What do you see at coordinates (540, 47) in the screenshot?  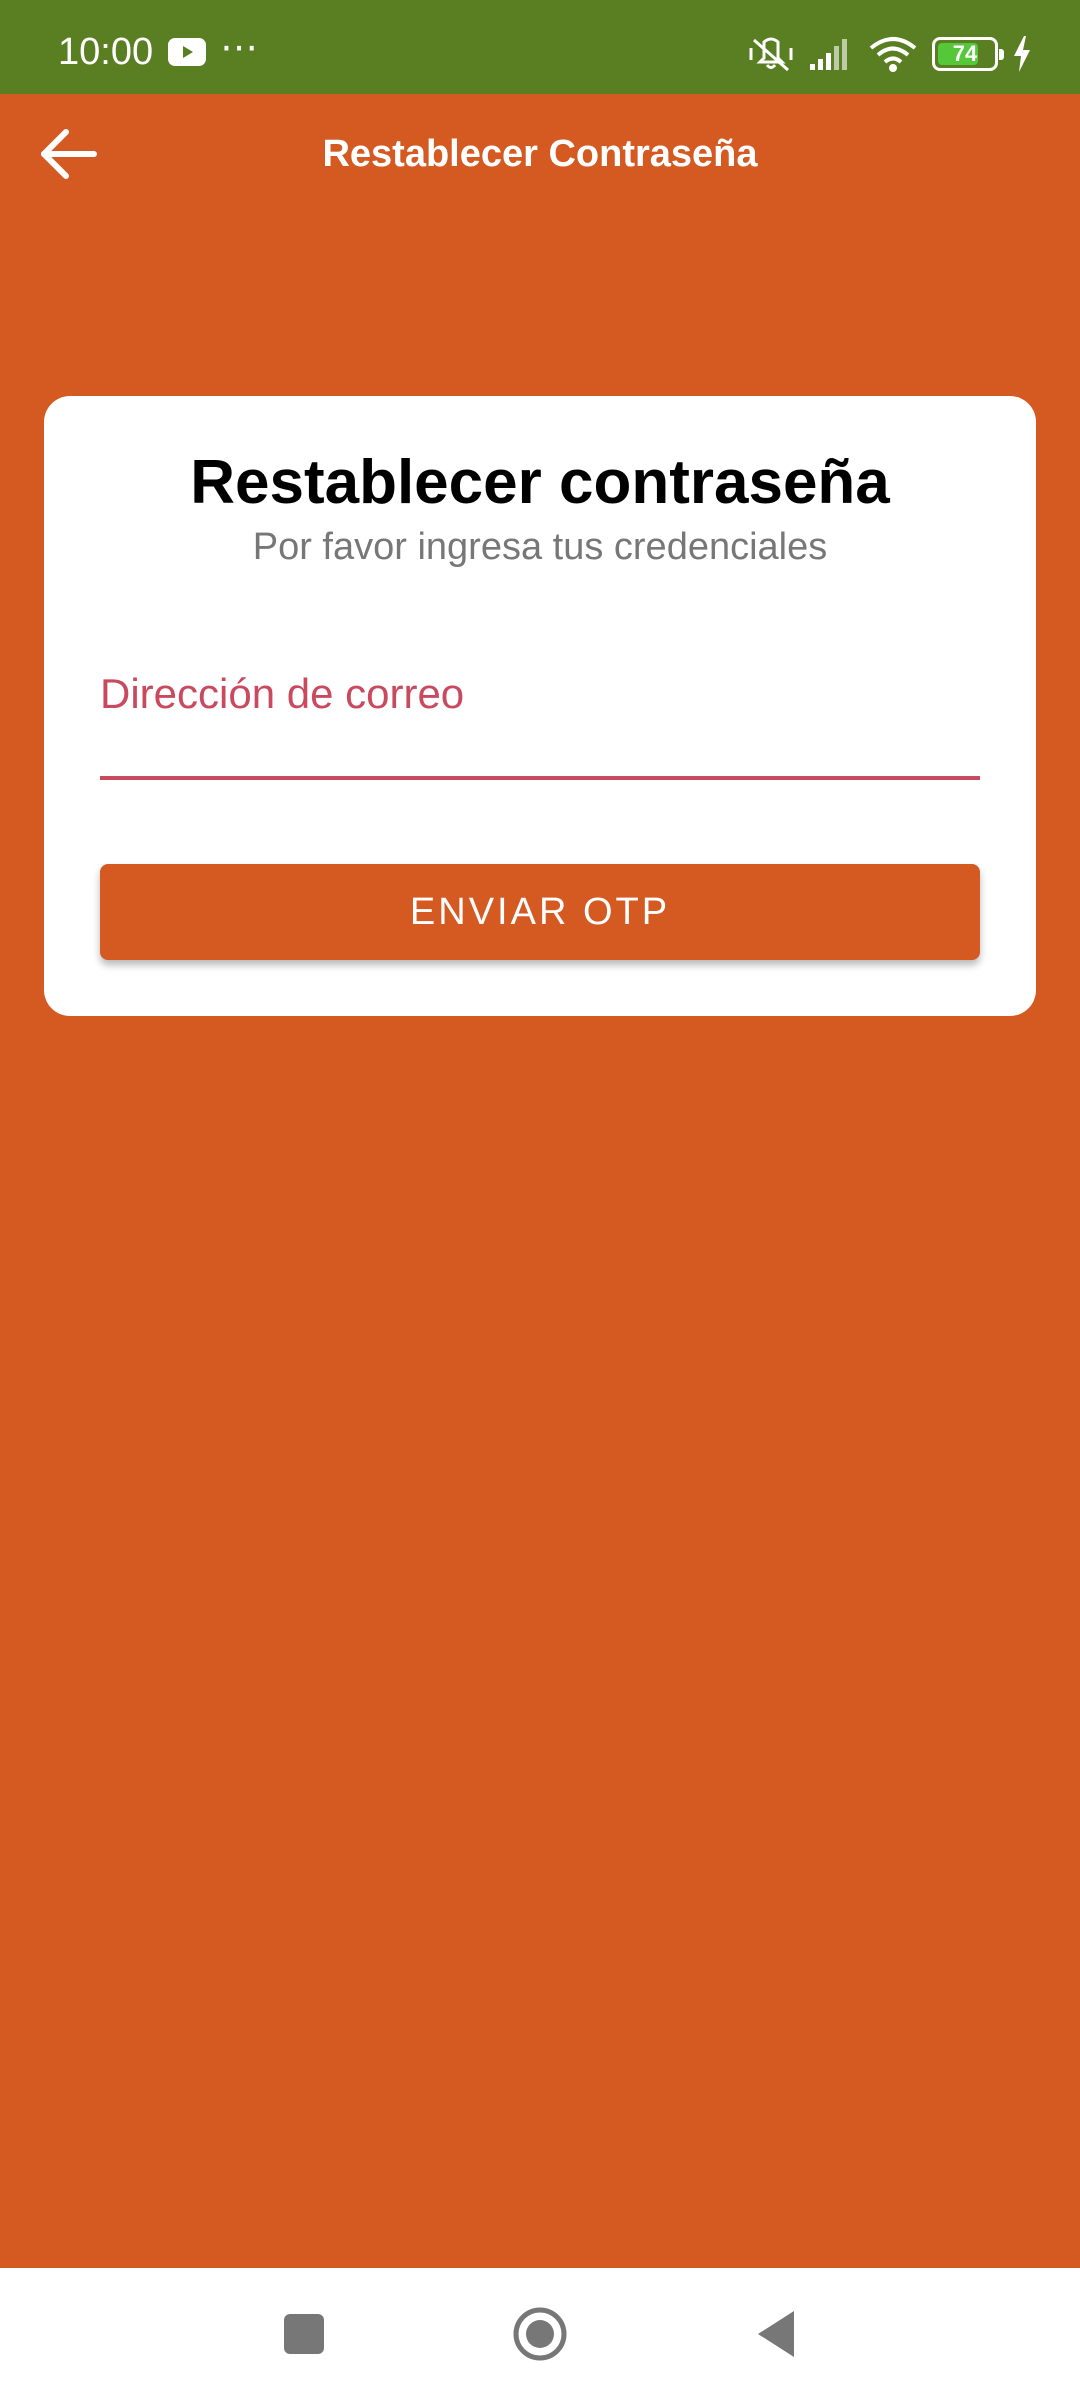 I see `status-bar: 10:00 ⋯ 74` at bounding box center [540, 47].